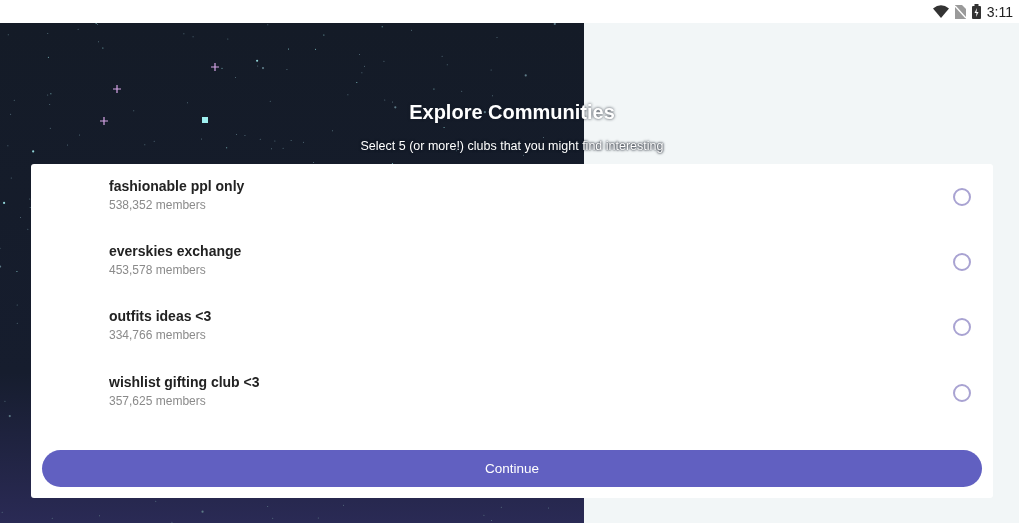 The height and width of the screenshot is (523, 1019). What do you see at coordinates (976, 11) in the screenshot?
I see `battery-charging-icon` at bounding box center [976, 11].